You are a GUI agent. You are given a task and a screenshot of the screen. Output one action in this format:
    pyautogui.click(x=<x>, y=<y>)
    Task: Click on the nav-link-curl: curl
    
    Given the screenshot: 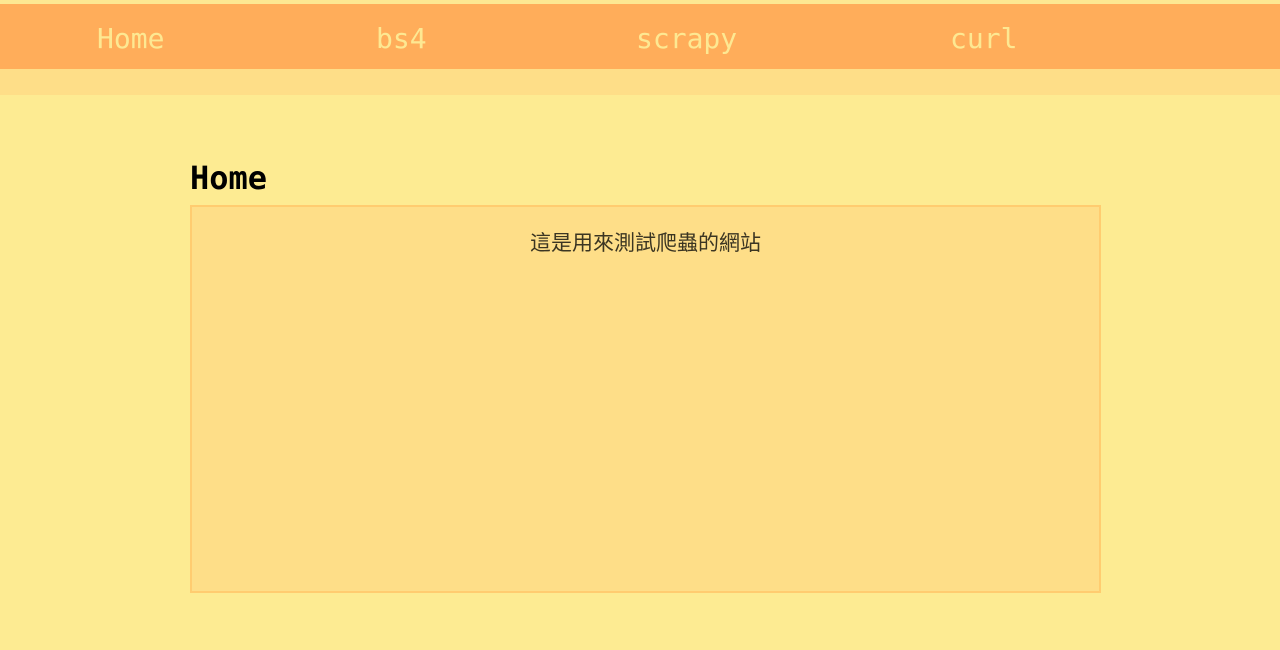 What is the action you would take?
    pyautogui.click(x=983, y=36)
    